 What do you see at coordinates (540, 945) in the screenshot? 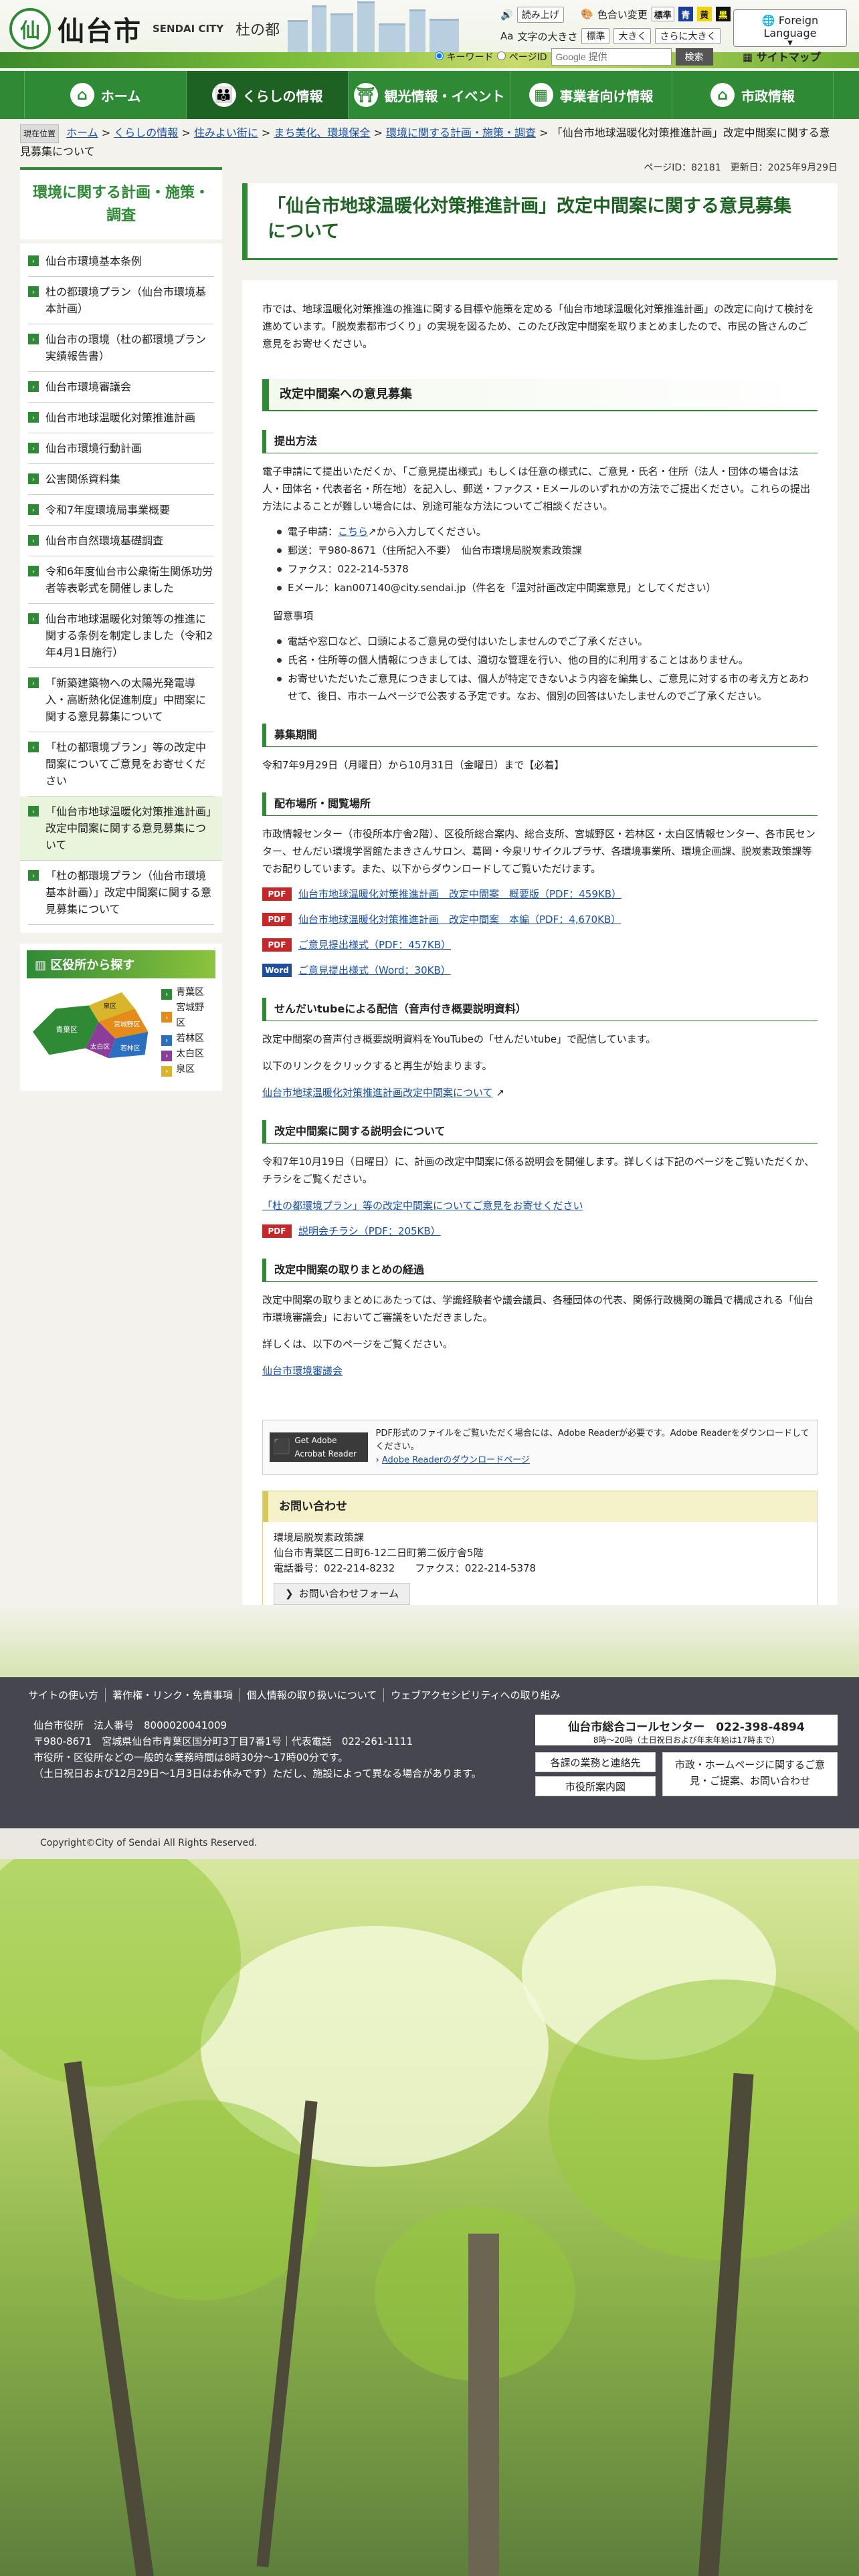
I see `file-link: PDF ご意見提出様式（PDF：457KB）` at bounding box center [540, 945].